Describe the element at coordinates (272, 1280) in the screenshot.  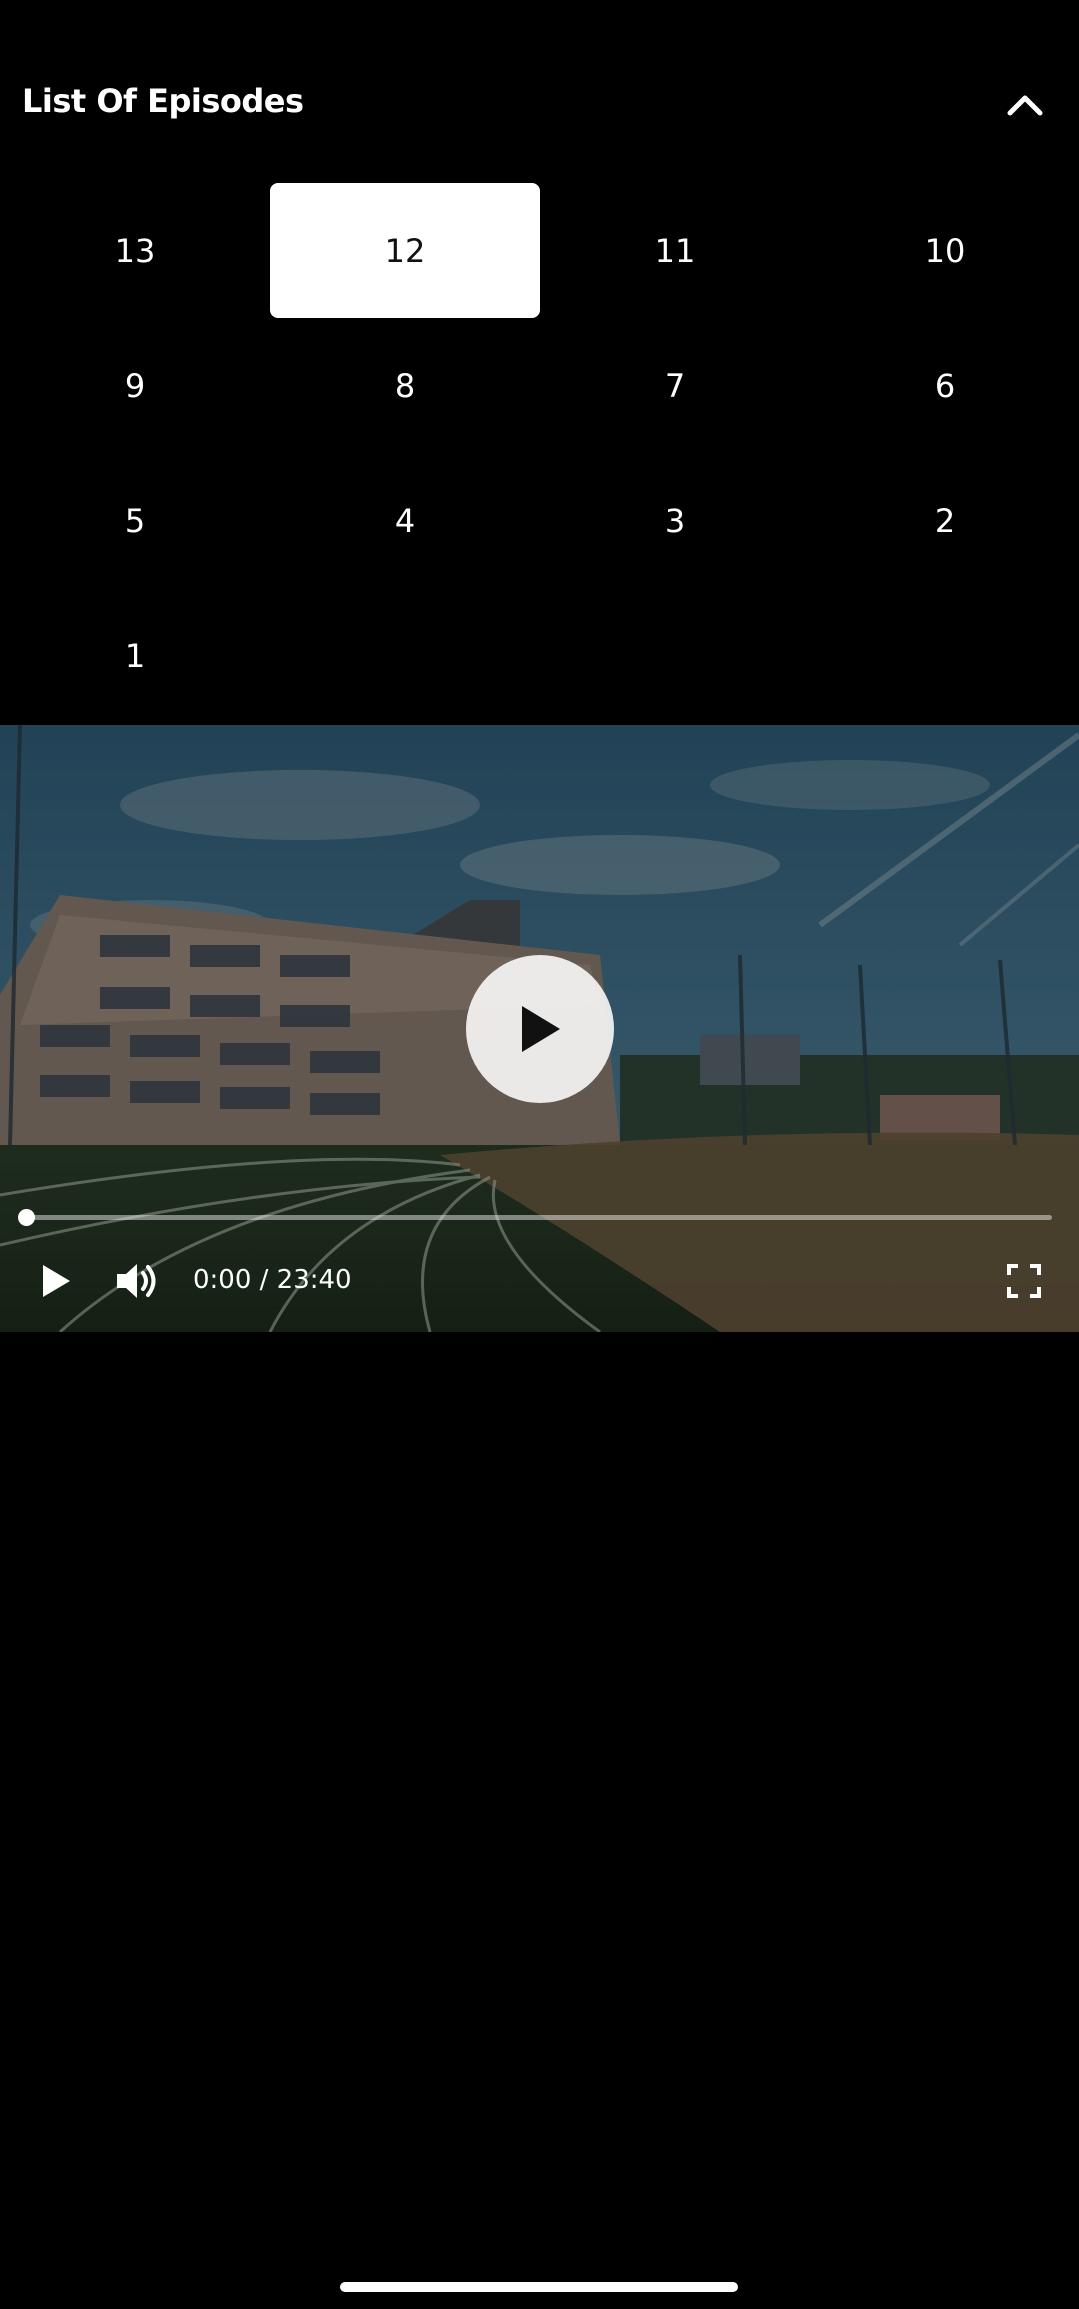
I see `time-display: 0:00 / 23:40` at that location.